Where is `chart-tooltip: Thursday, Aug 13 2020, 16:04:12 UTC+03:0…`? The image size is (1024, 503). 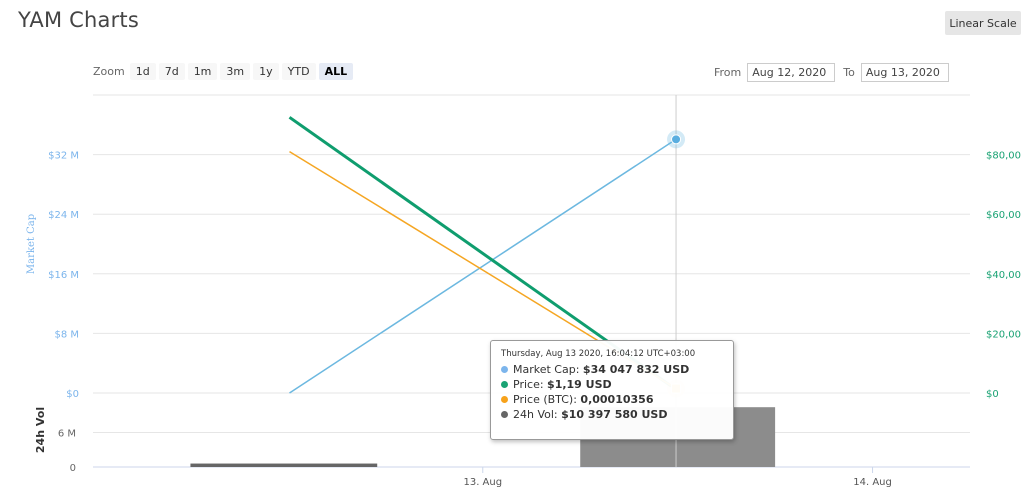 chart-tooltip: Thursday, Aug 13 2020, 16:04:12 UTC+03:0… is located at coordinates (612, 390).